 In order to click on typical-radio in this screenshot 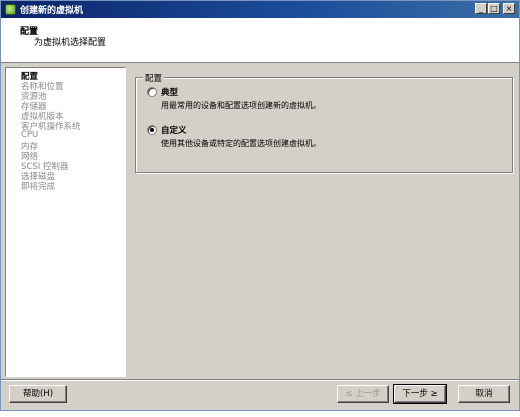, I will do `click(152, 92)`.